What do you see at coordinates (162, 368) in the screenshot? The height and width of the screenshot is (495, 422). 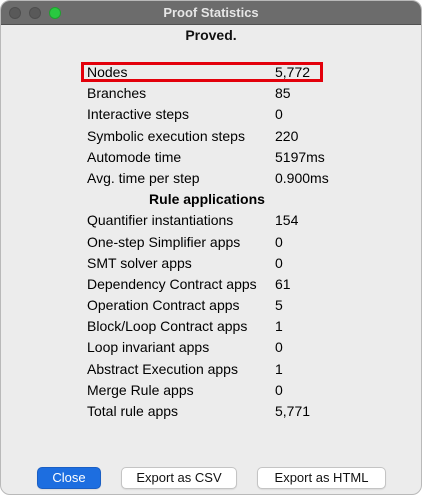 I see `rule-label: Abstract Execution apps` at bounding box center [162, 368].